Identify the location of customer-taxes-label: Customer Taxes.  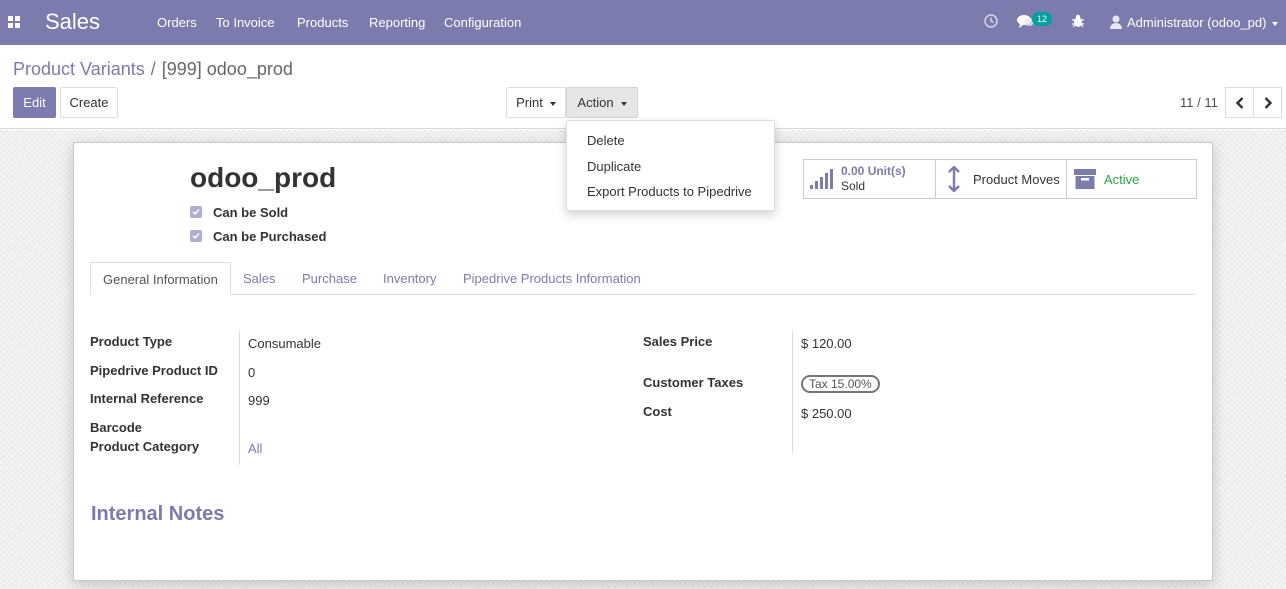
(693, 382).